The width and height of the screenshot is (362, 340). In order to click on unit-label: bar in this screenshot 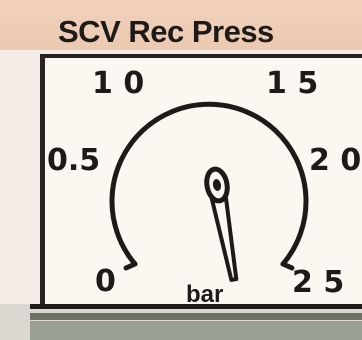, I will do `click(204, 293)`.